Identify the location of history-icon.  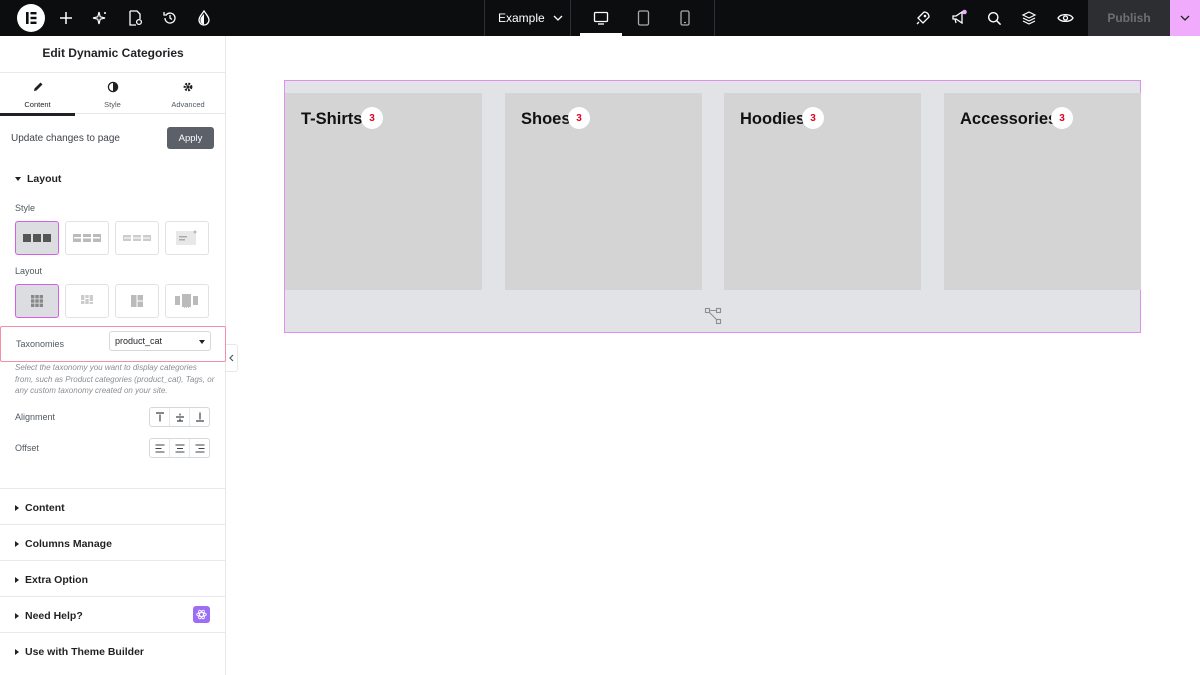
(170, 18).